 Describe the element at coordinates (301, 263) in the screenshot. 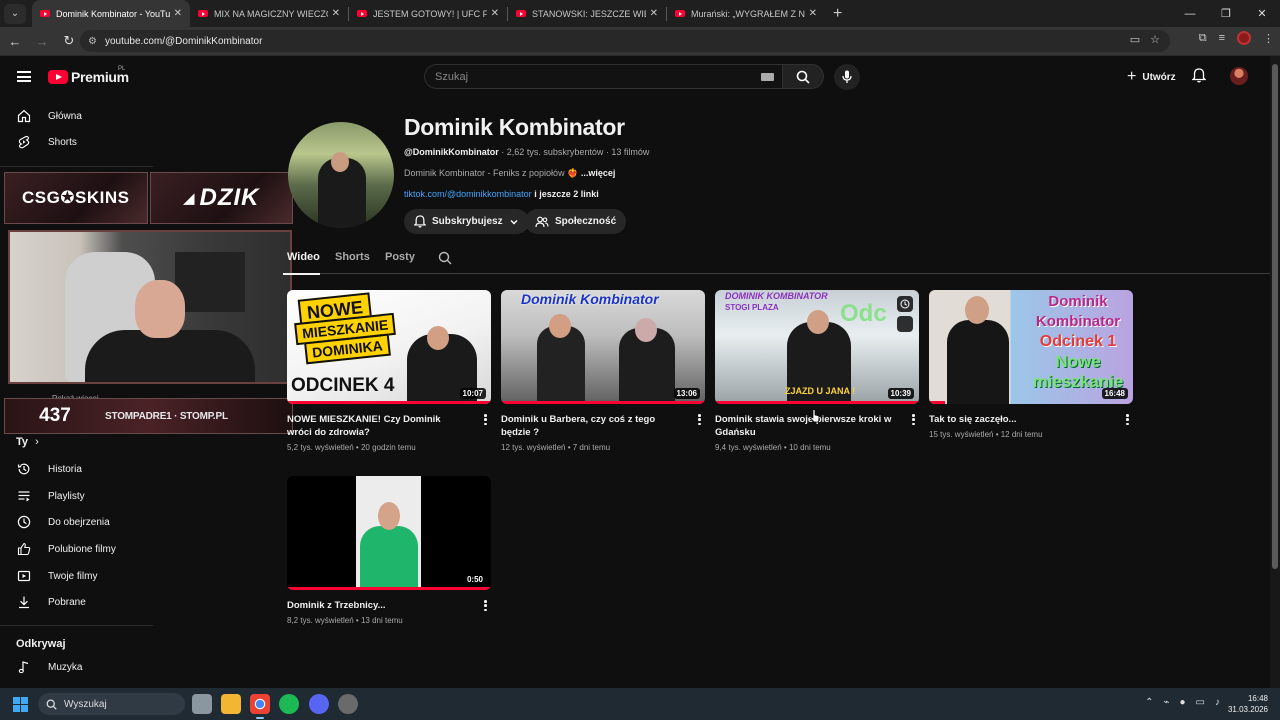

I see `tab-videos: Wideo` at that location.